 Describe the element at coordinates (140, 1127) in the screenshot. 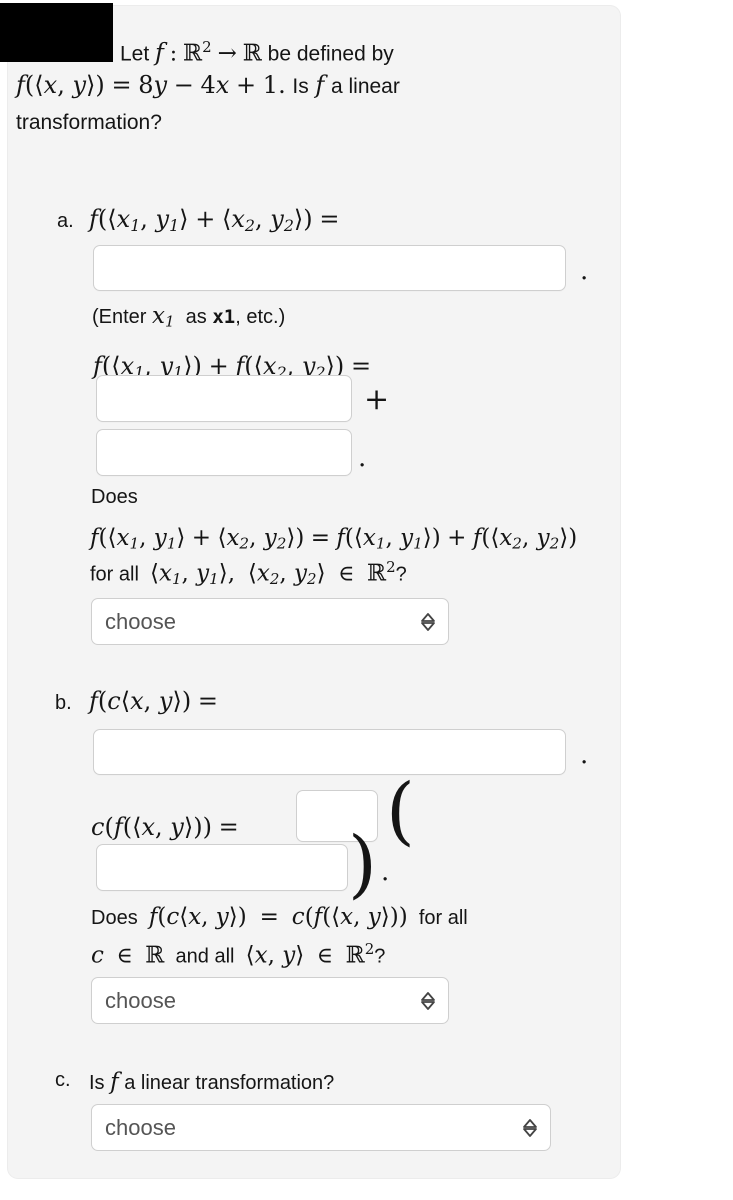

I see `part-c-select-value: choose` at that location.